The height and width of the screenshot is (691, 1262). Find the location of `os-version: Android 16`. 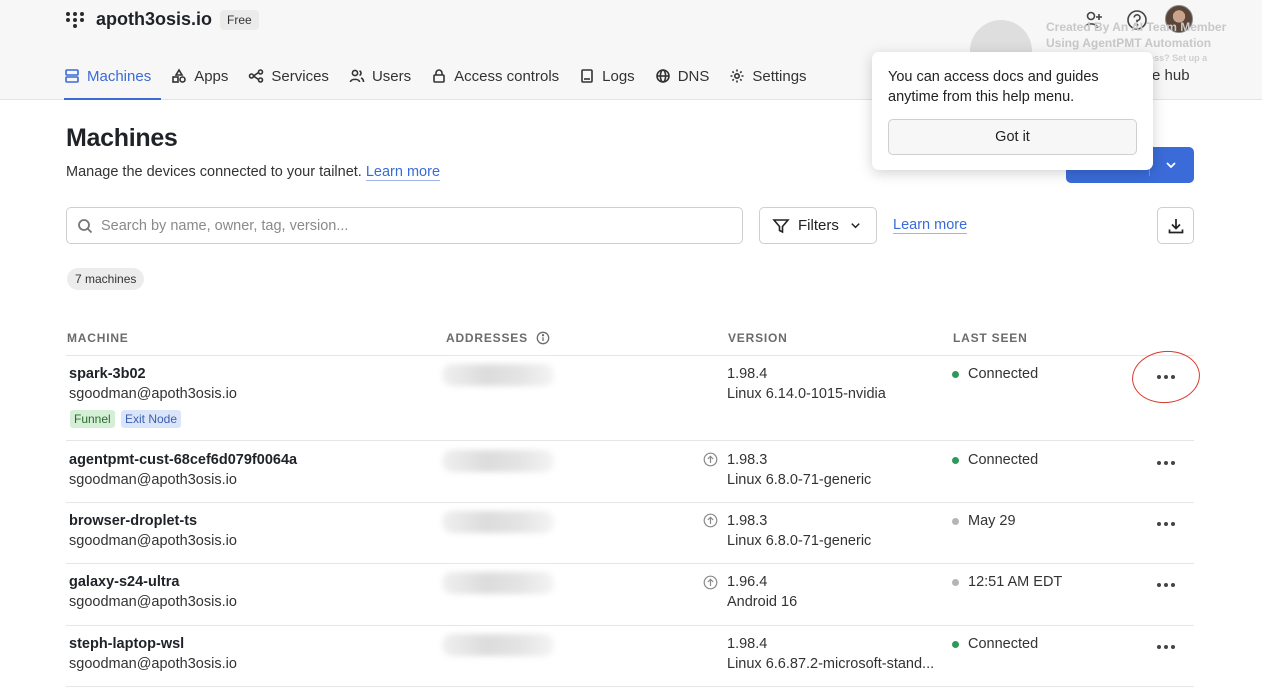

os-version: Android 16 is located at coordinates (762, 602).